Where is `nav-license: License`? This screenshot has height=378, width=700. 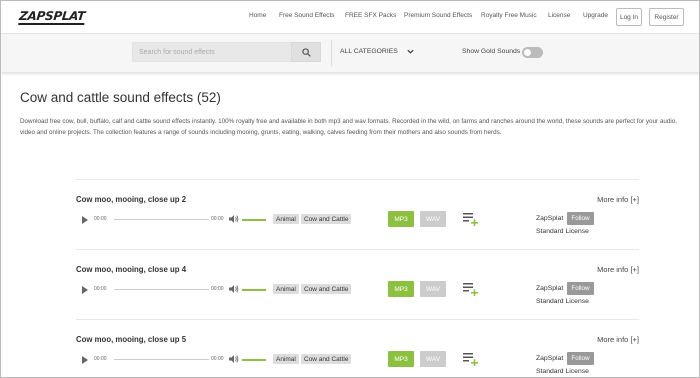
nav-license: License is located at coordinates (559, 15).